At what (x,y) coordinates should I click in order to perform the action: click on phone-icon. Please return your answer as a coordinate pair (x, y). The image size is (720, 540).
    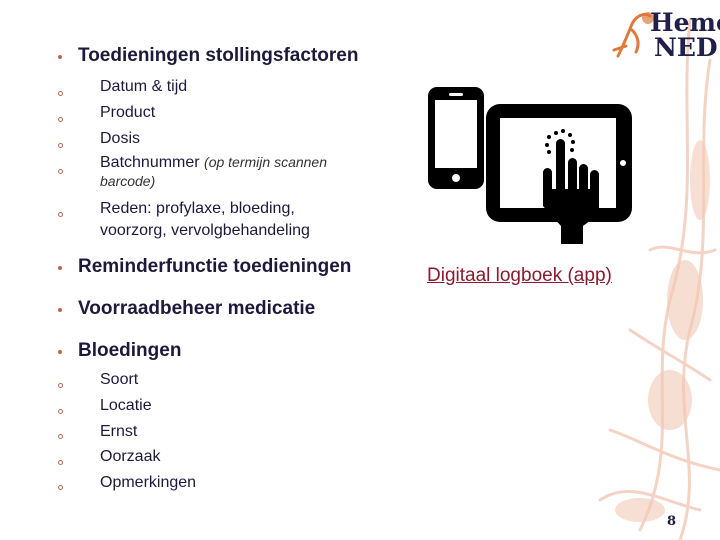
    Looking at the image, I should click on (456, 138).